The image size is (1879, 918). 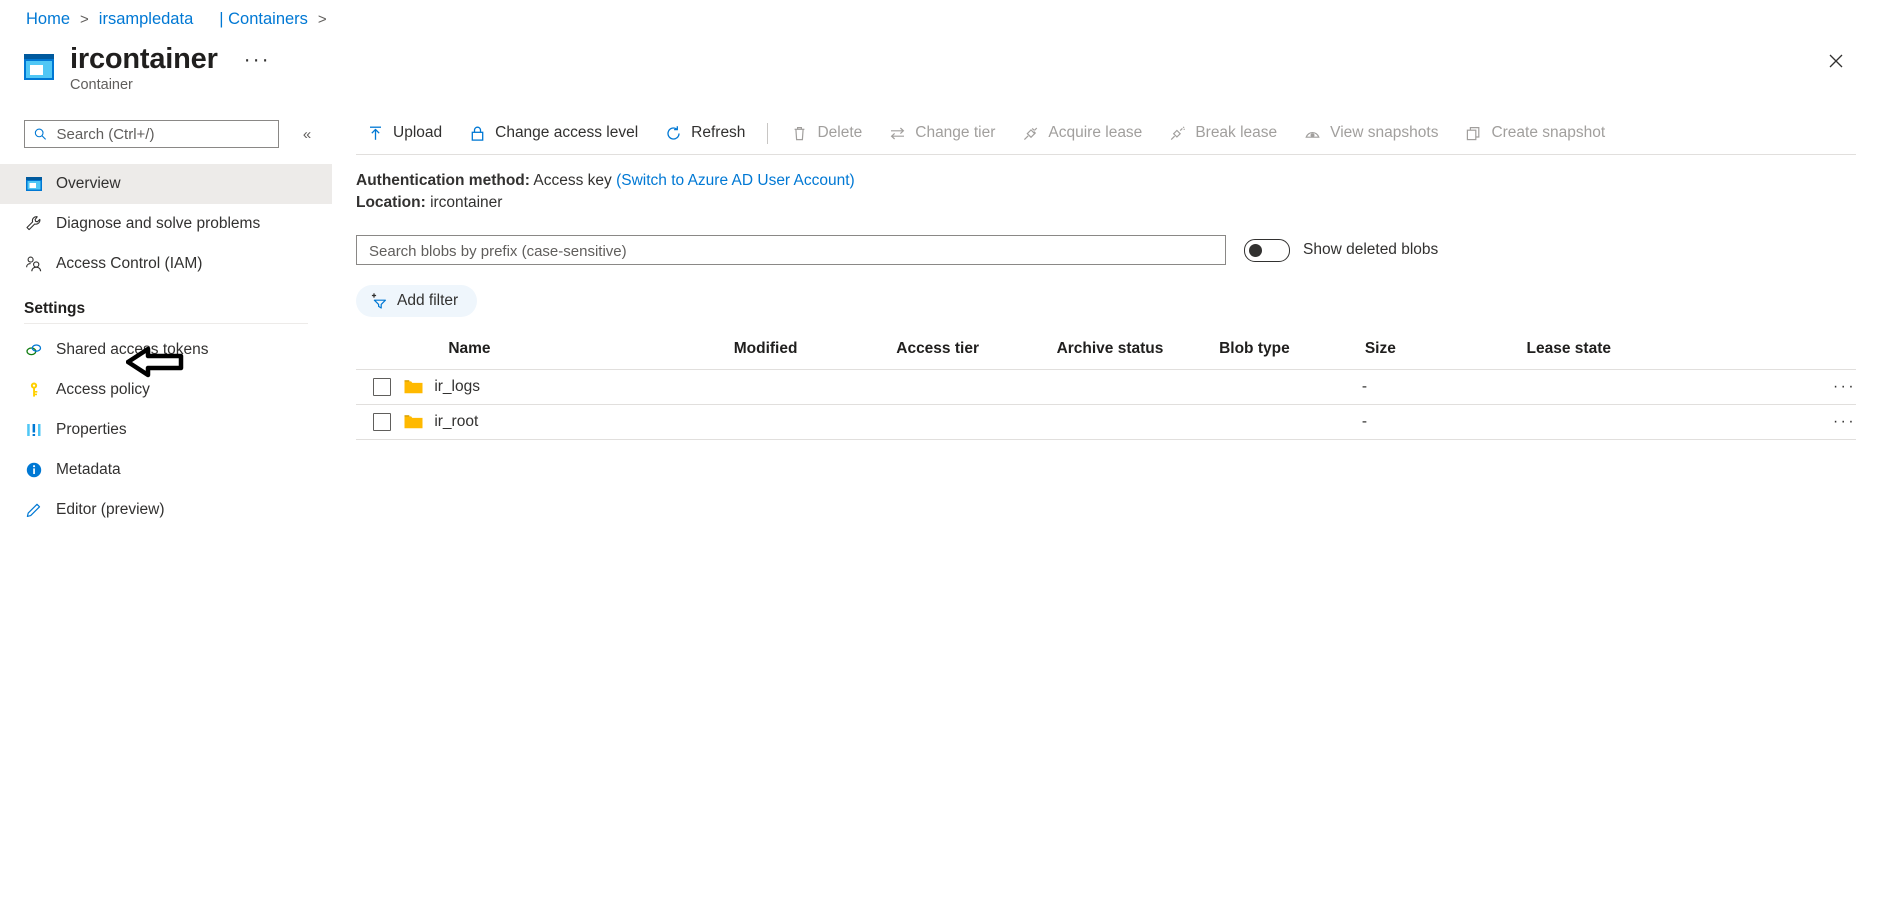 I want to click on authentication-method-label: Authentication method:, so click(x=443, y=180).